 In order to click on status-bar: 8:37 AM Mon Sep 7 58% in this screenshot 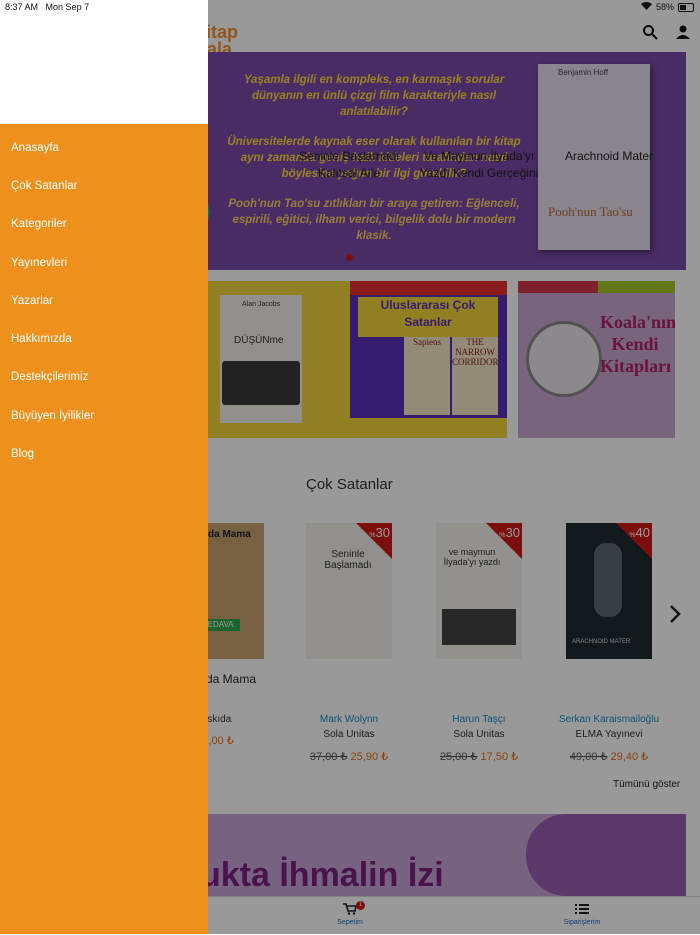, I will do `click(350, 7)`.